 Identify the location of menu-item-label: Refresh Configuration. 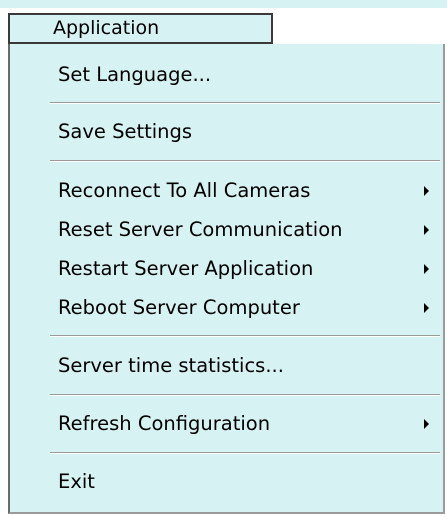
(164, 423).